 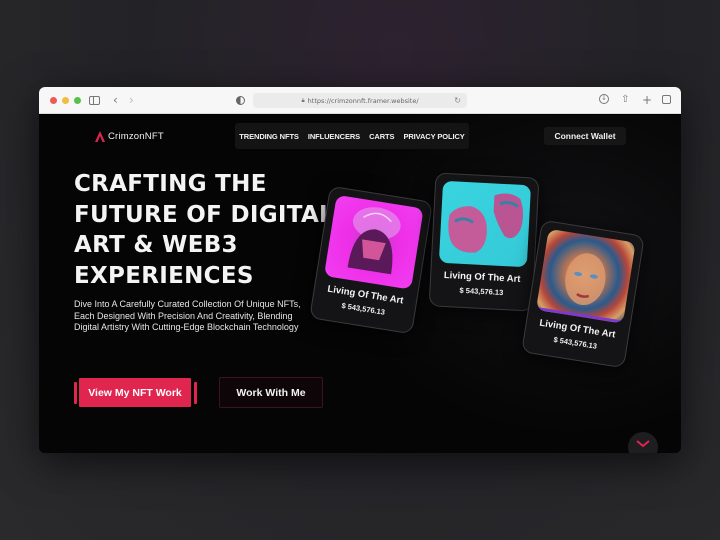 What do you see at coordinates (53, 100) in the screenshot?
I see `close-window-button` at bounding box center [53, 100].